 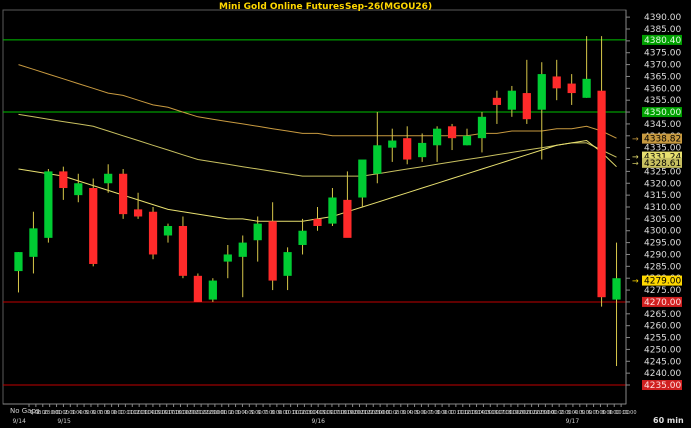 I want to click on price-tick-label: 4300.00, so click(x=662, y=232).